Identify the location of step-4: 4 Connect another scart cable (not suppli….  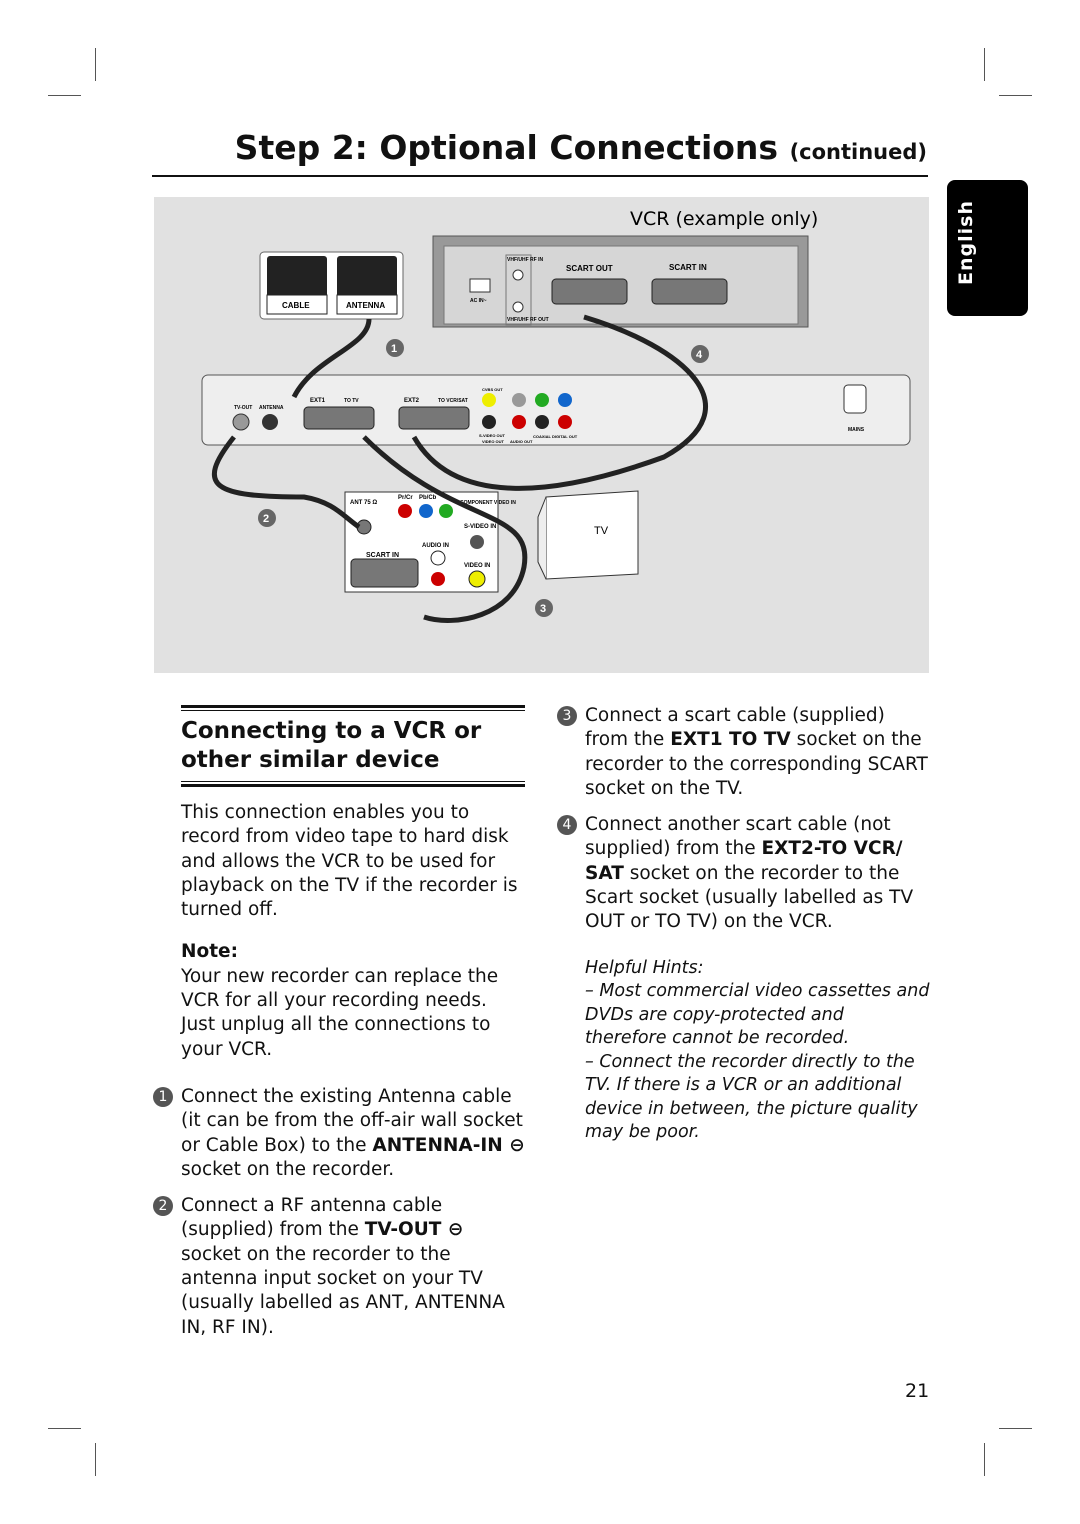
(743, 873).